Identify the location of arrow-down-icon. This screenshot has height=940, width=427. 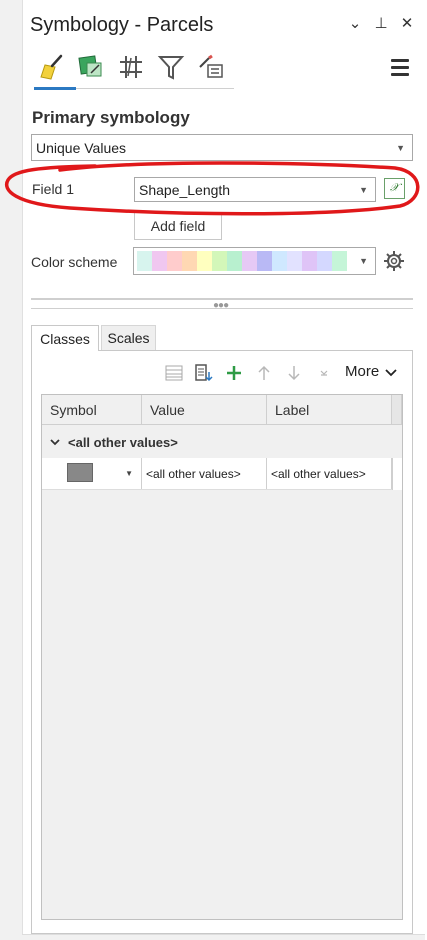
(294, 373).